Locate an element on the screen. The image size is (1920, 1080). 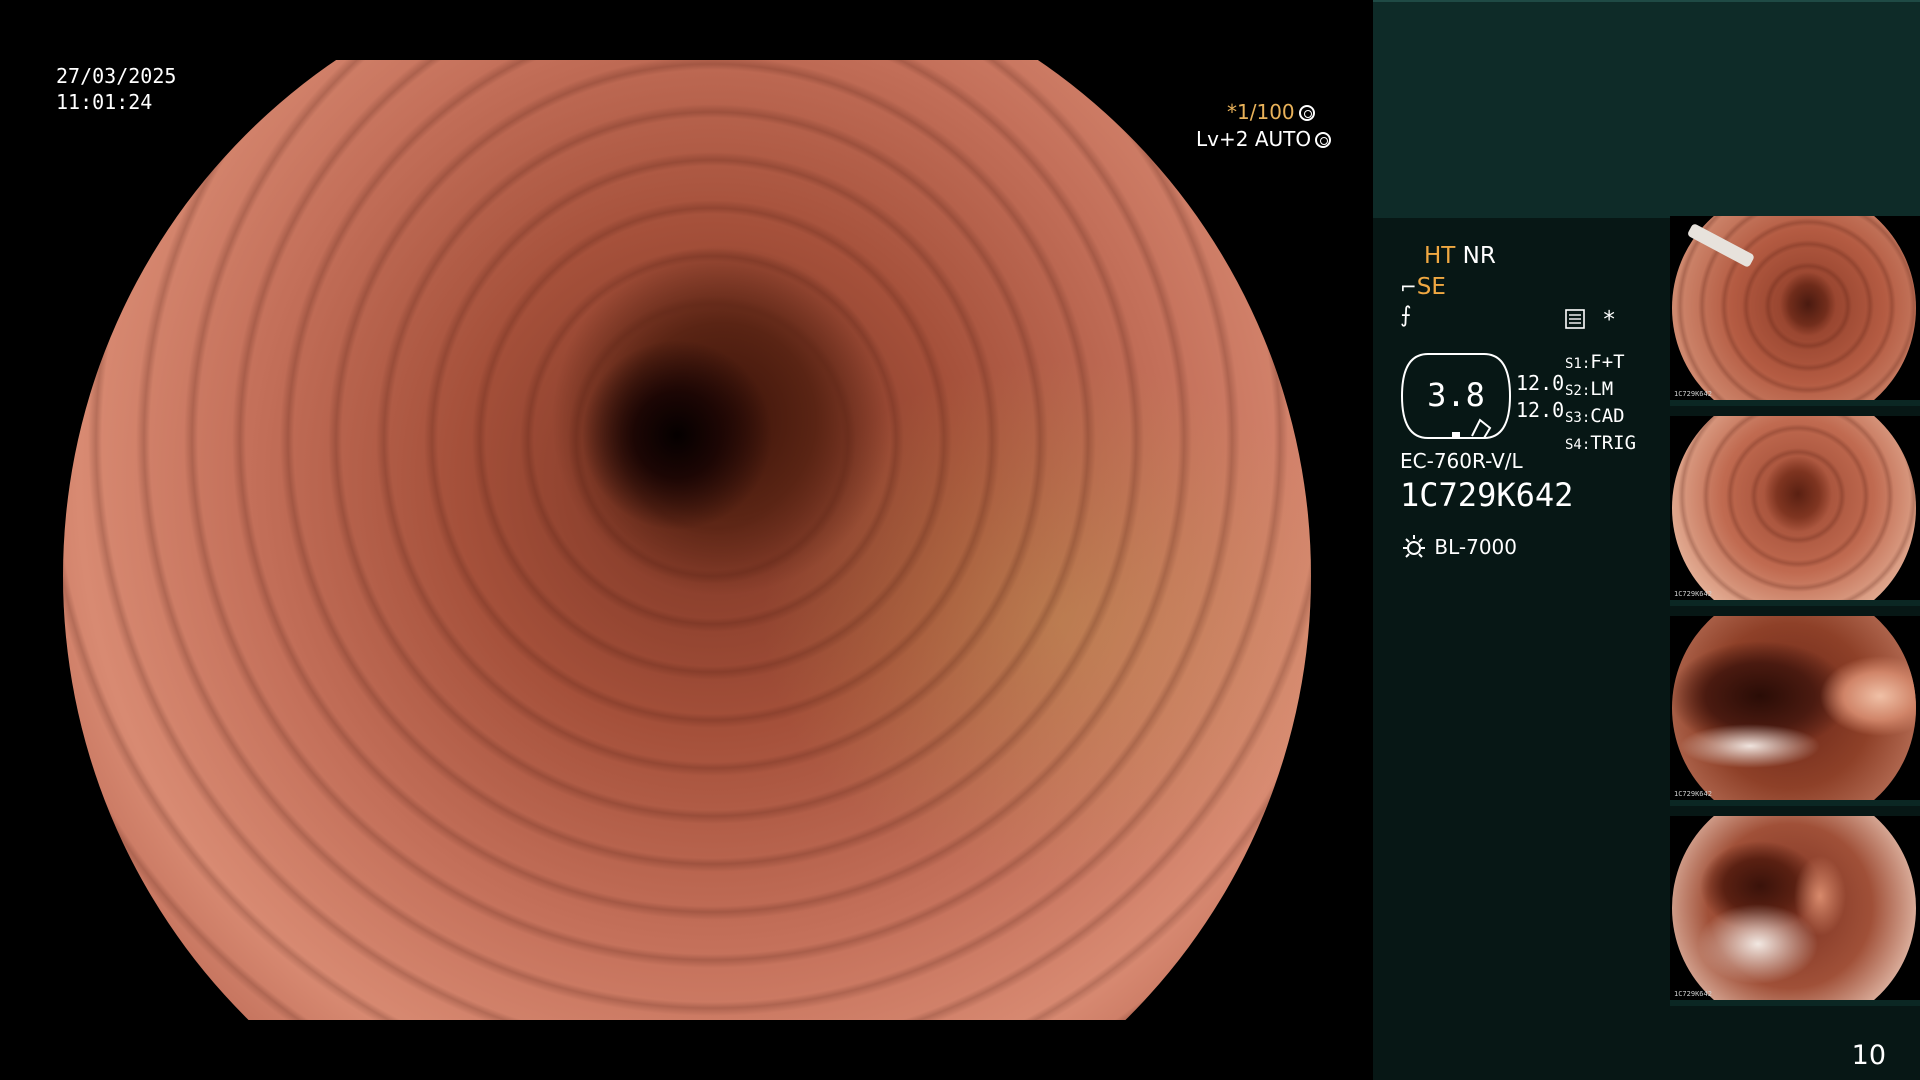
setting-1: 12.0 is located at coordinates (1540, 383).